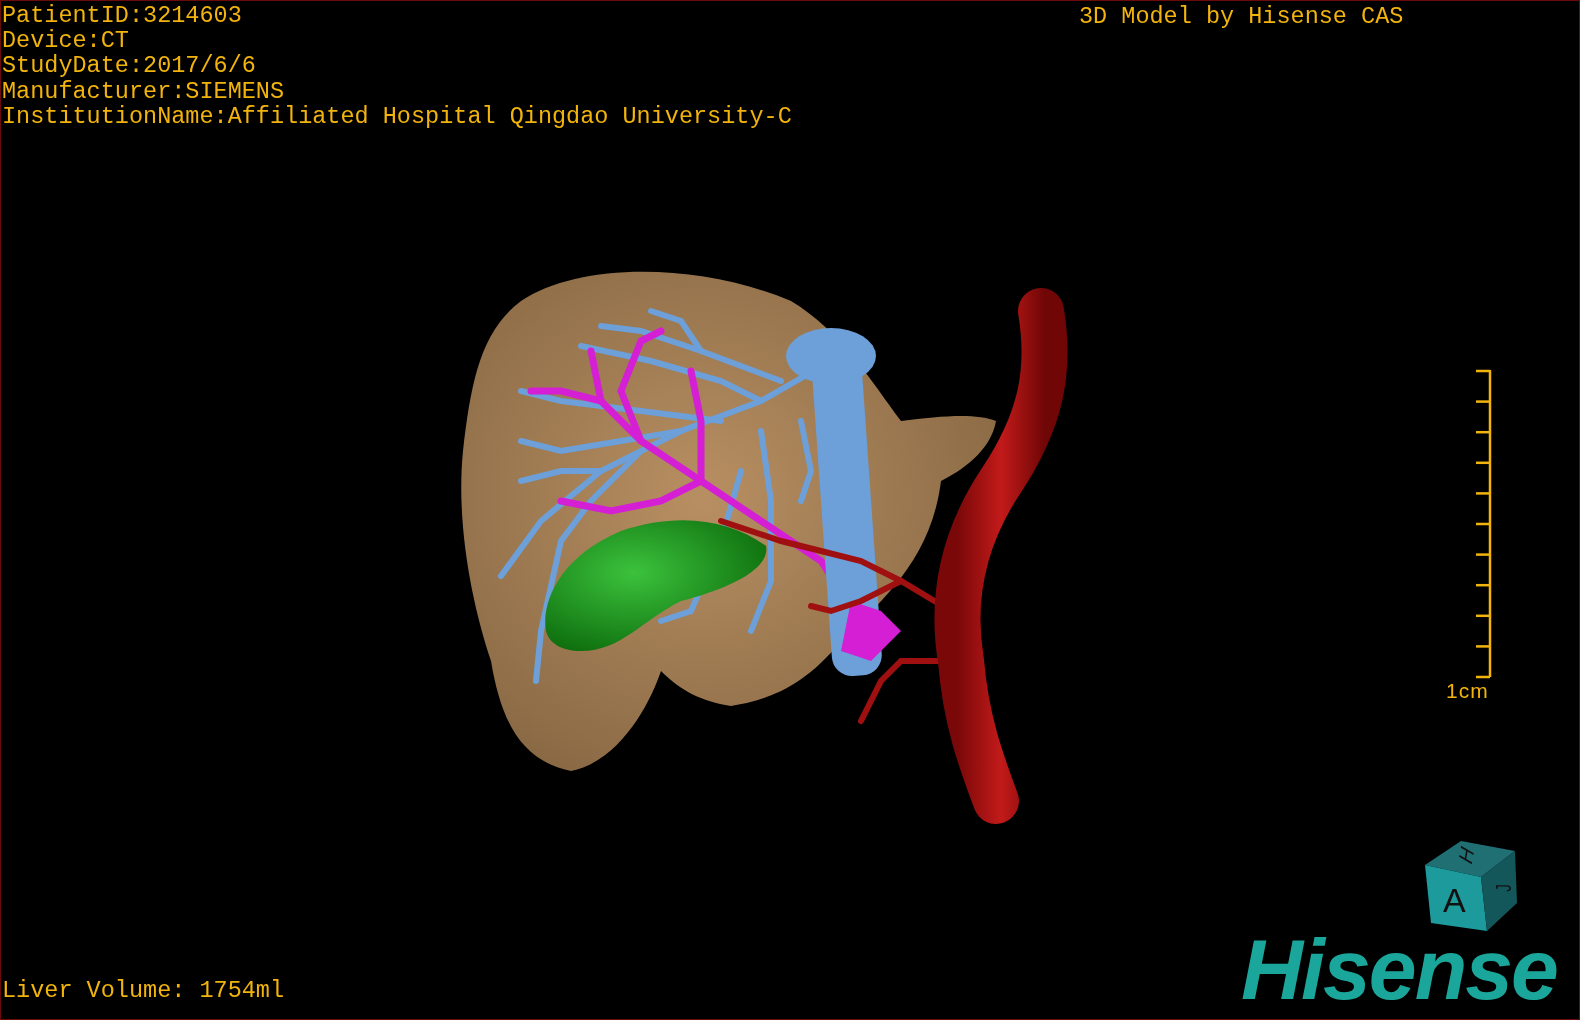 This screenshot has height=1020, width=1580. What do you see at coordinates (143, 91) in the screenshot?
I see `study-info-line: Manufacturer:SIEMENS` at bounding box center [143, 91].